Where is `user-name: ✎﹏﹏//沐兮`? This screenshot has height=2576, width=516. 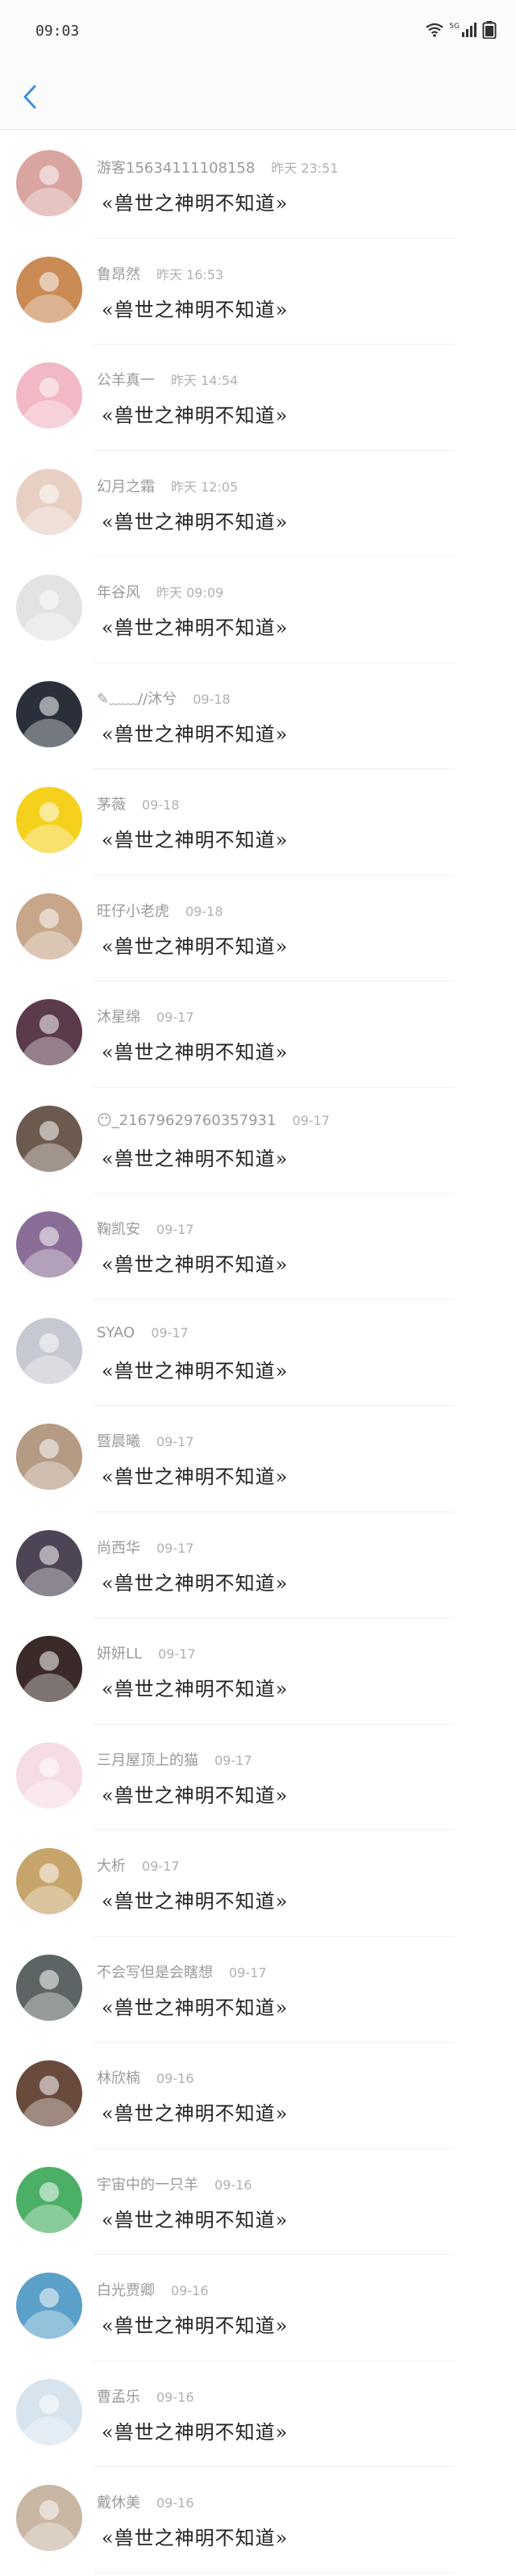 user-name: ✎﹏﹏//沐兮 is located at coordinates (137, 698).